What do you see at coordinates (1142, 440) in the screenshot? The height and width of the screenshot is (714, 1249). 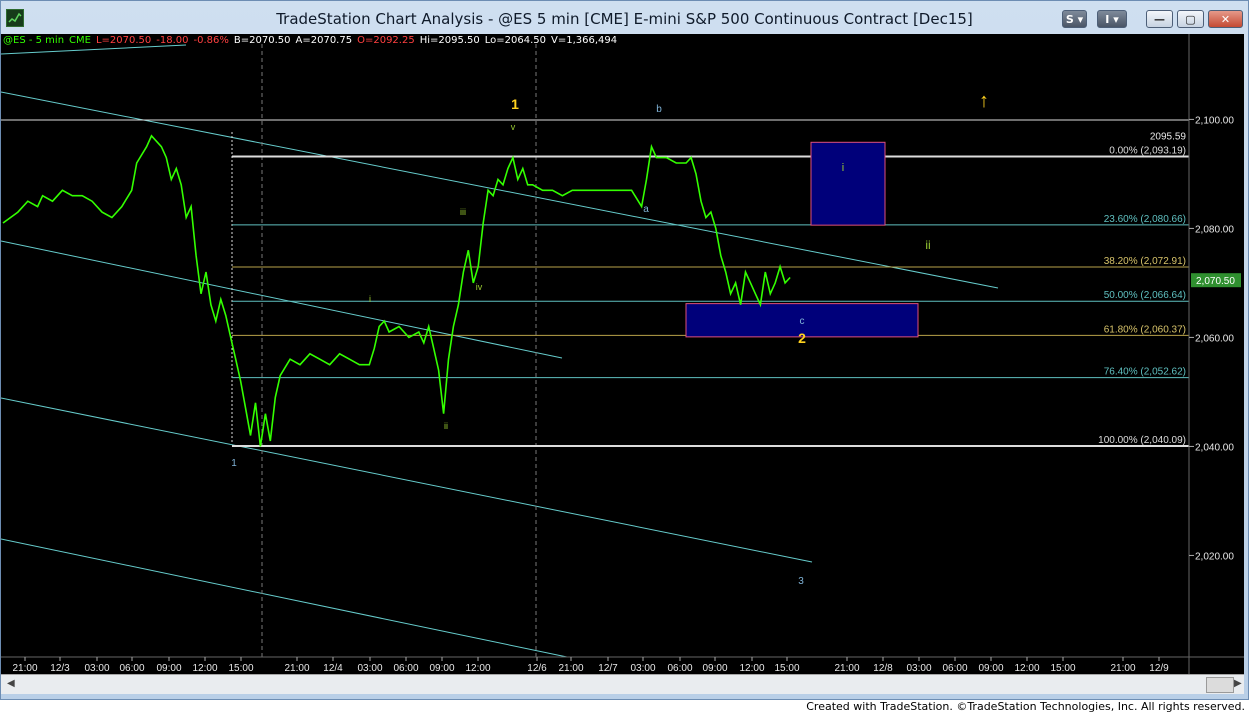 I see `fib-label: 100.00% (2,040.09)` at bounding box center [1142, 440].